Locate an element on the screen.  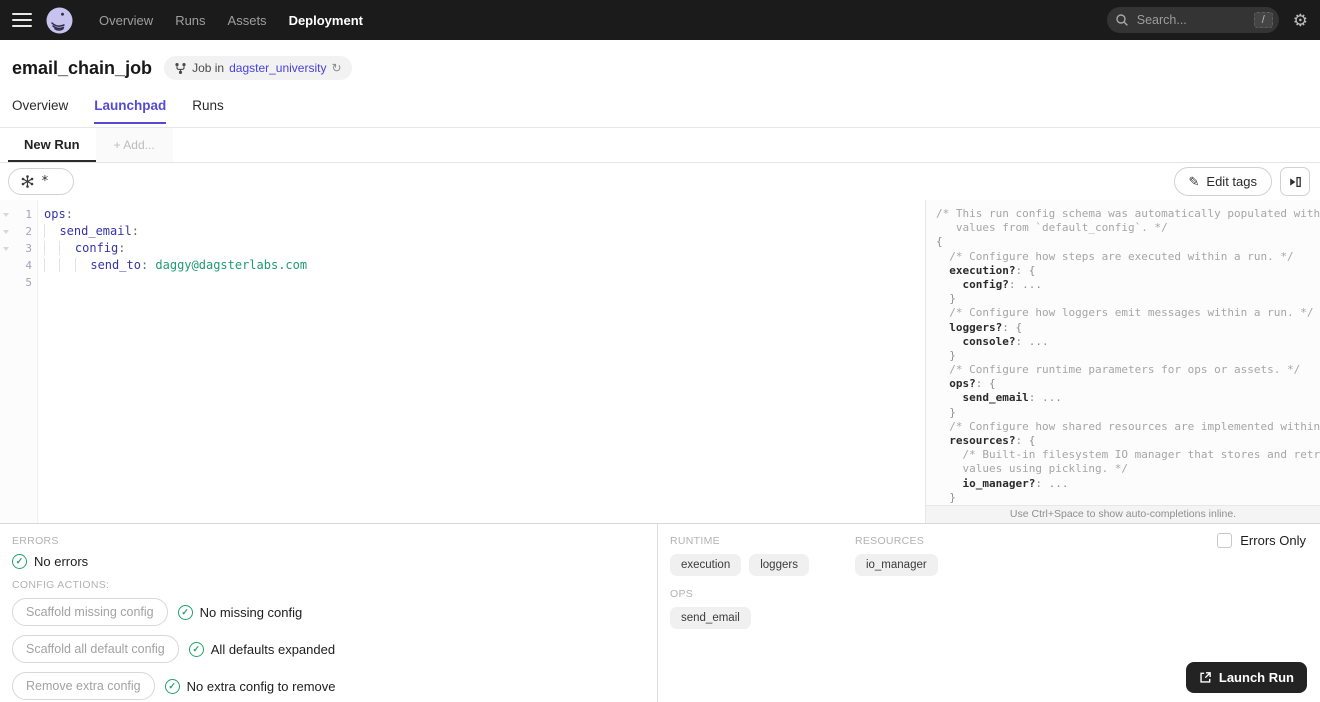
tab-launchpad: Launchpad is located at coordinates (130, 111).